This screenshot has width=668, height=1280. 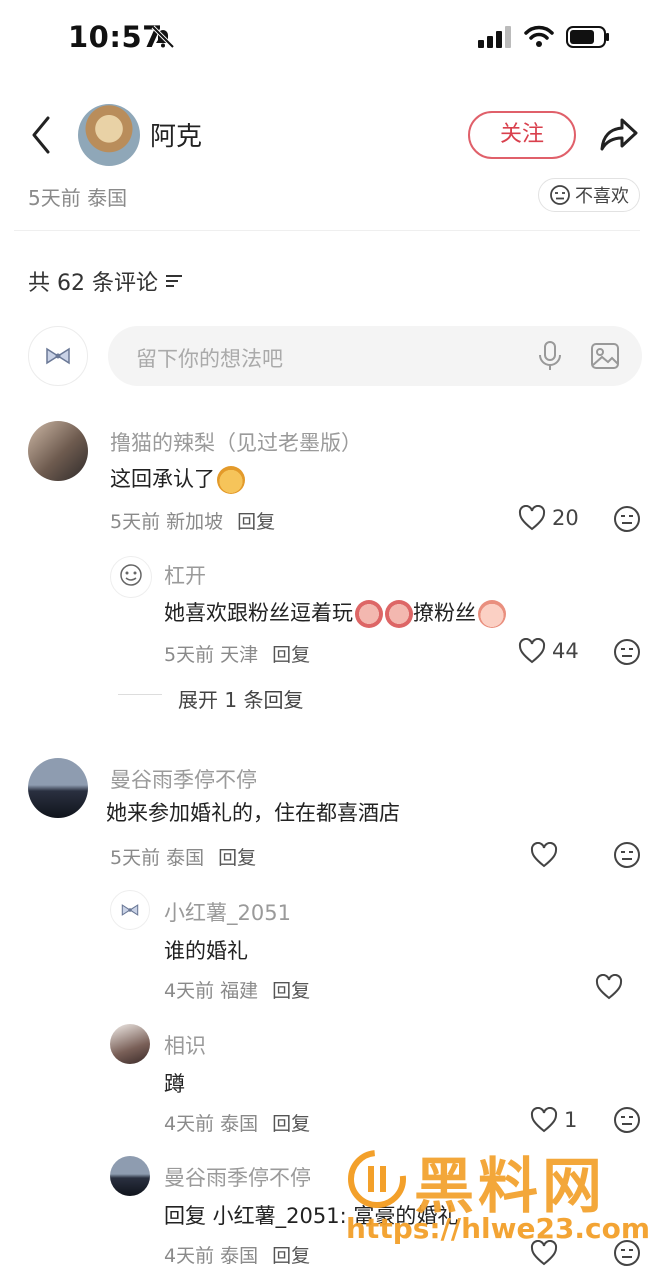 What do you see at coordinates (444, 613) in the screenshot?
I see `reply-text-part: 撩粉丝` at bounding box center [444, 613].